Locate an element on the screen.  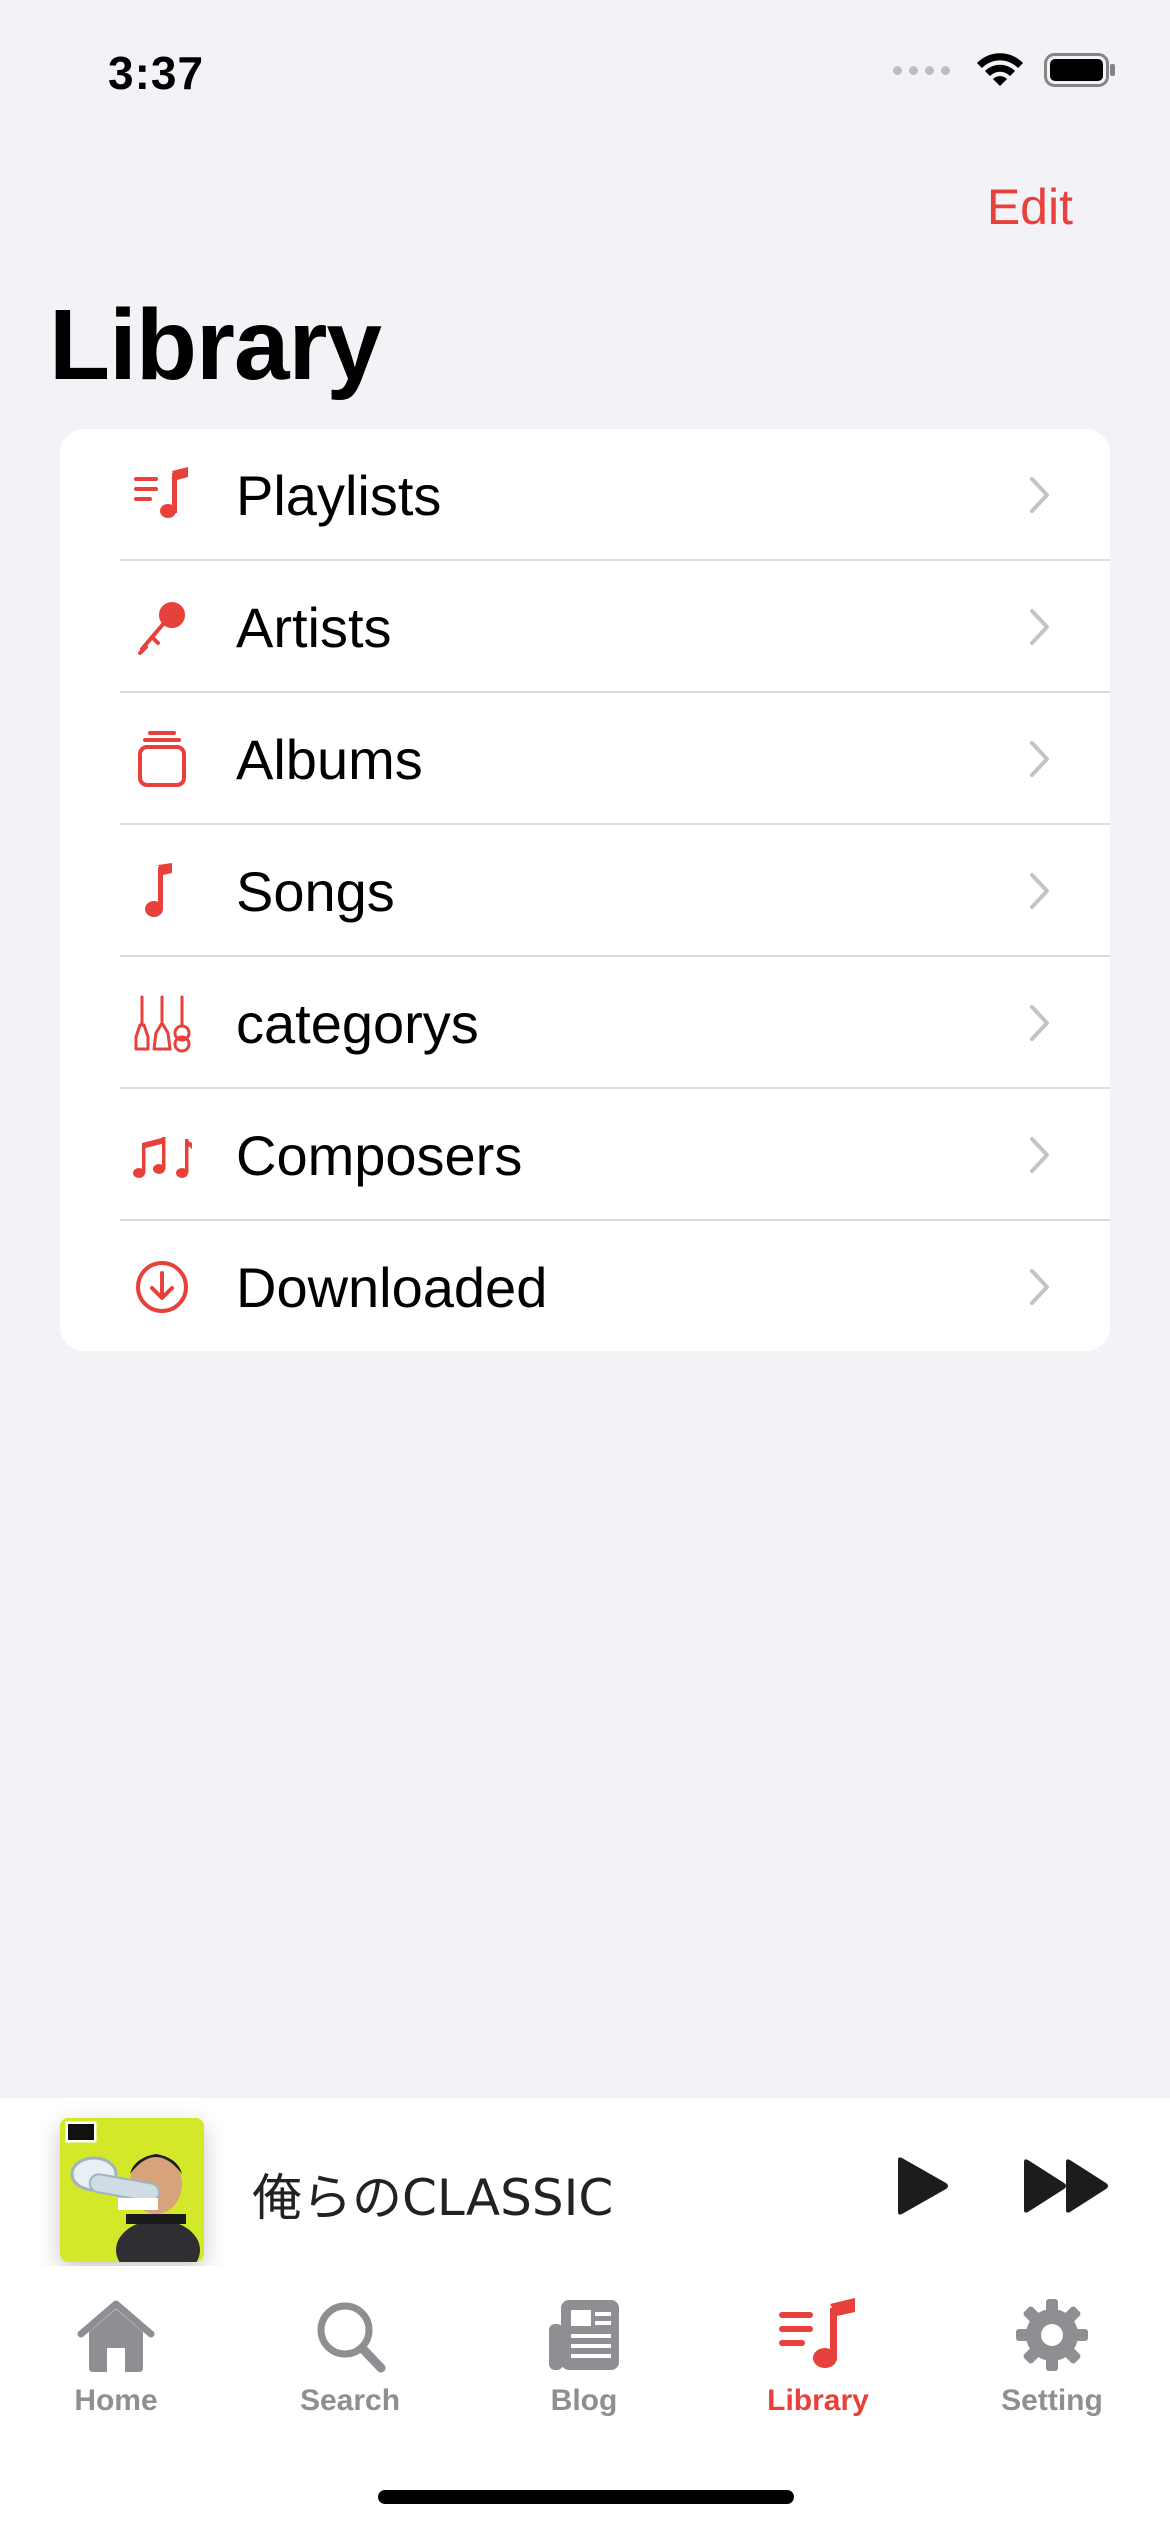
tab-setting: Setting is located at coordinates (1052, 2356).